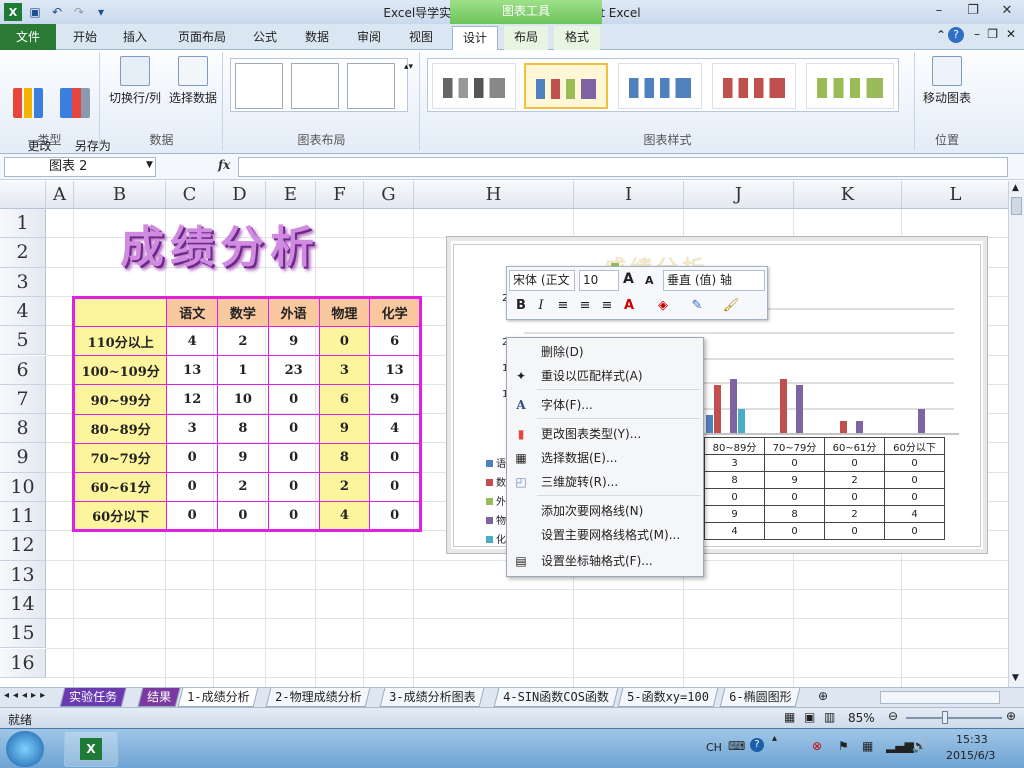 The image size is (1024, 768). What do you see at coordinates (649, 280) in the screenshot?
I see `shrink-font-button: A` at bounding box center [649, 280].